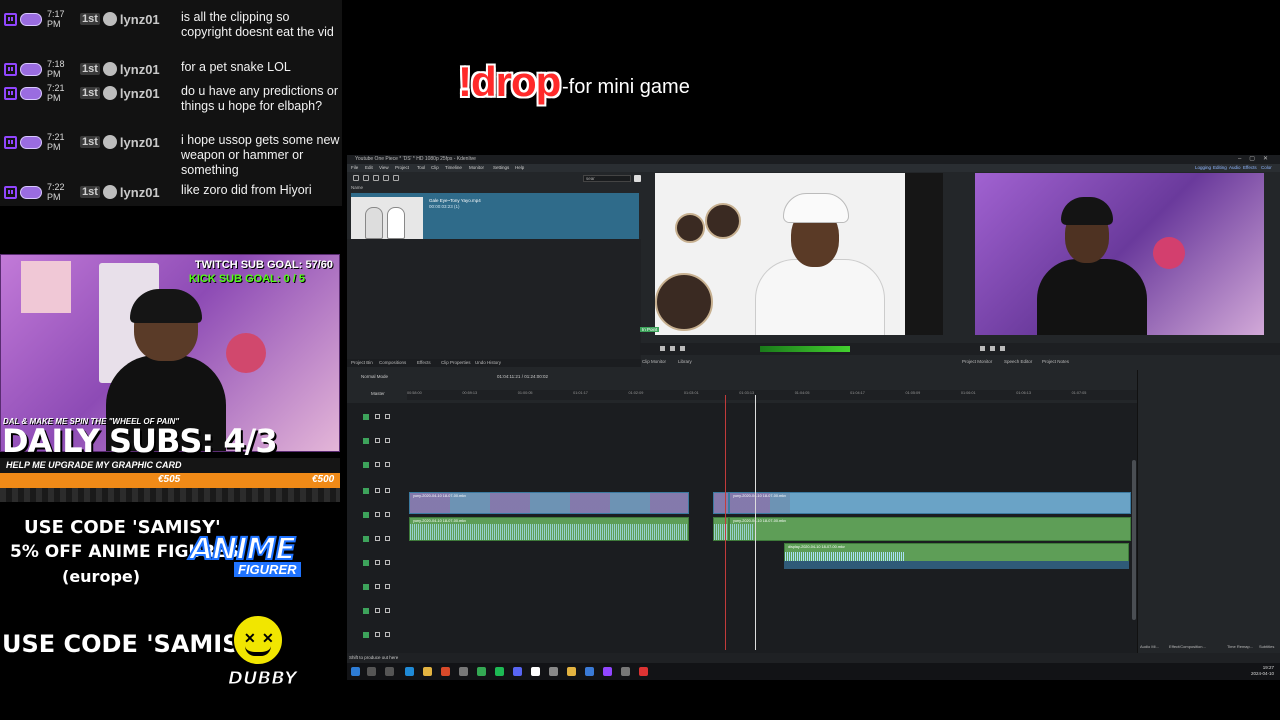  Describe the element at coordinates (1235, 168) in the screenshot. I see `workspace-audio: Audio` at that location.